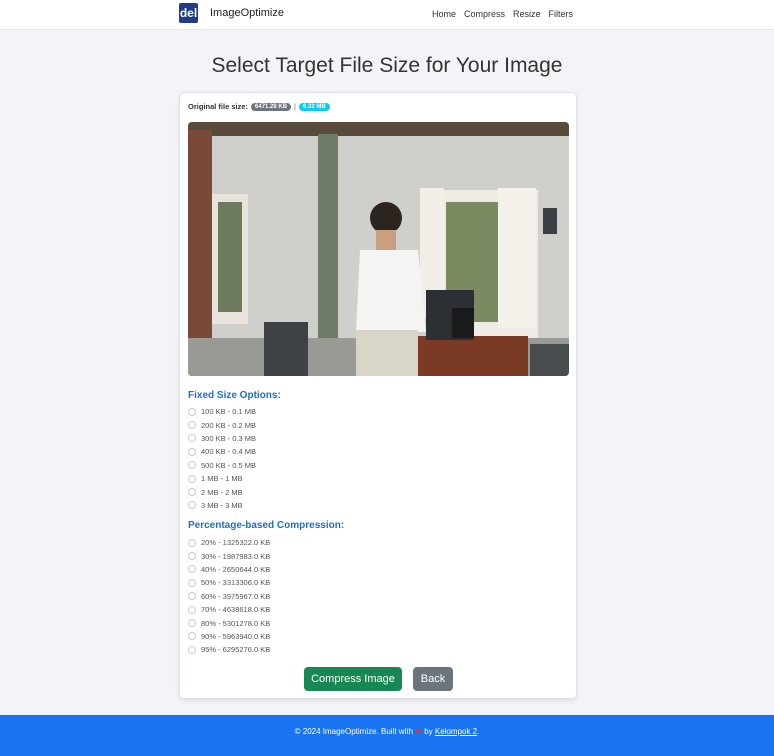  I want to click on percentage-option: 60% - 3975967.0 KB, so click(229, 596).